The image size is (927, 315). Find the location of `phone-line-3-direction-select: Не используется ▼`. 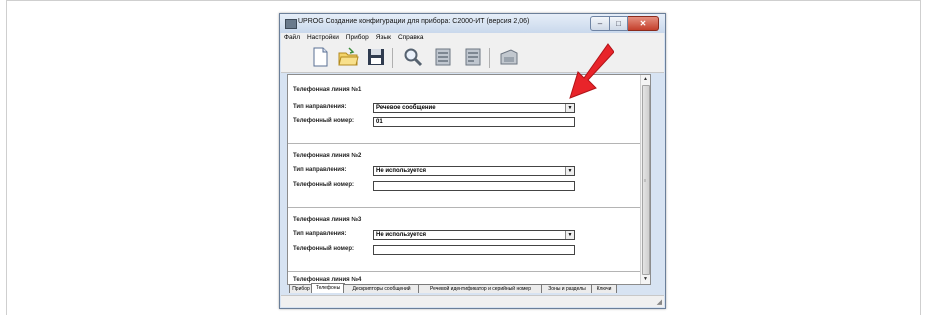

phone-line-3-direction-select: Не используется ▼ is located at coordinates (474, 235).